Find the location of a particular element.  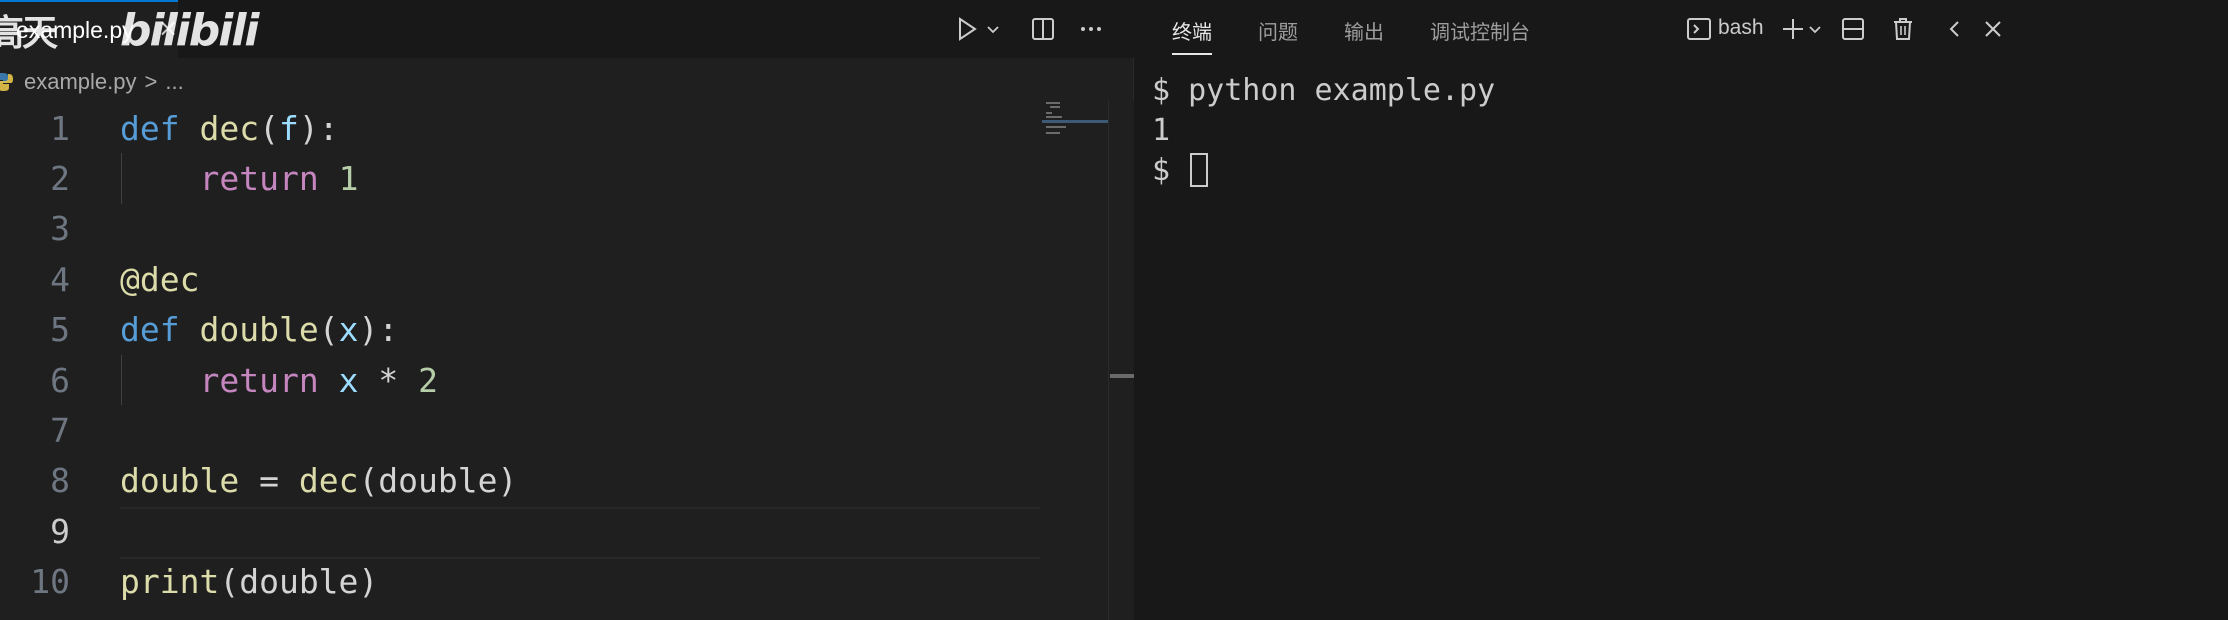

breadcrumb-file: example.py is located at coordinates (80, 82).